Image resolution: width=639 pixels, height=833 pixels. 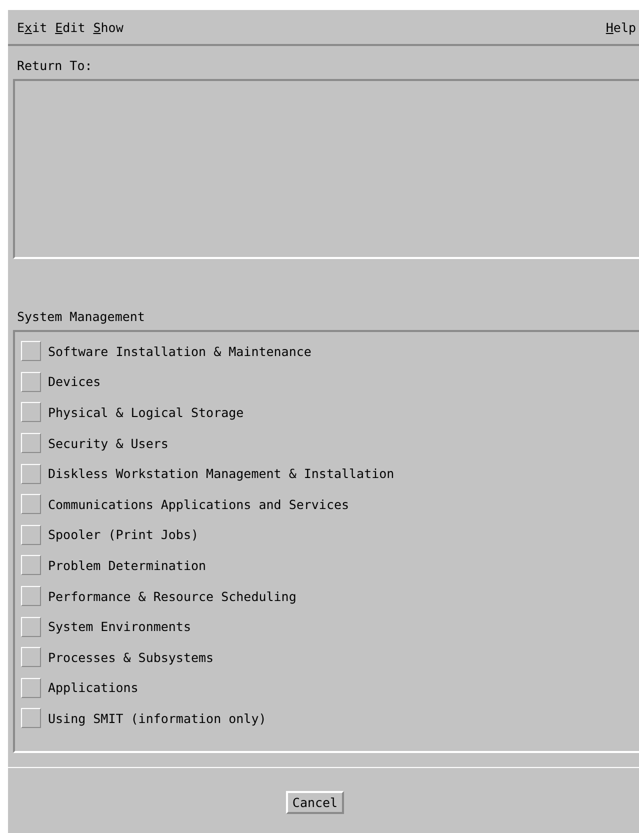 I want to click on menu-item: Show, so click(x=108, y=27).